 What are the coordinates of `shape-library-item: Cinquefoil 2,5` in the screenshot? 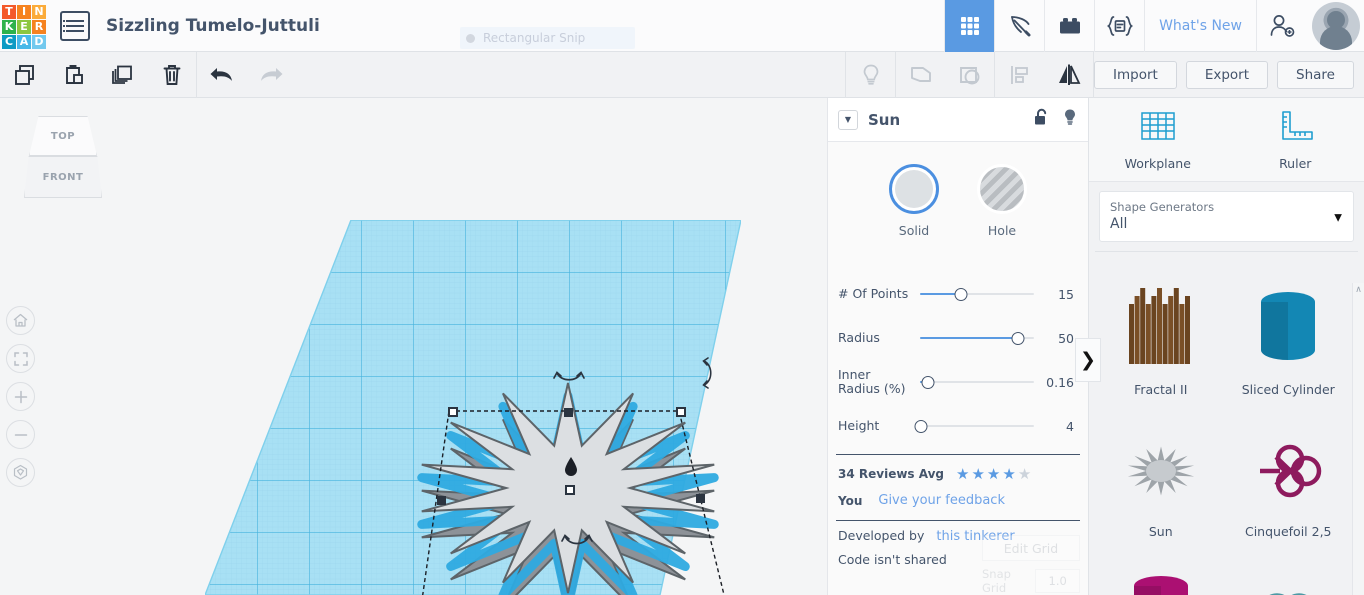 It's located at (1289, 471).